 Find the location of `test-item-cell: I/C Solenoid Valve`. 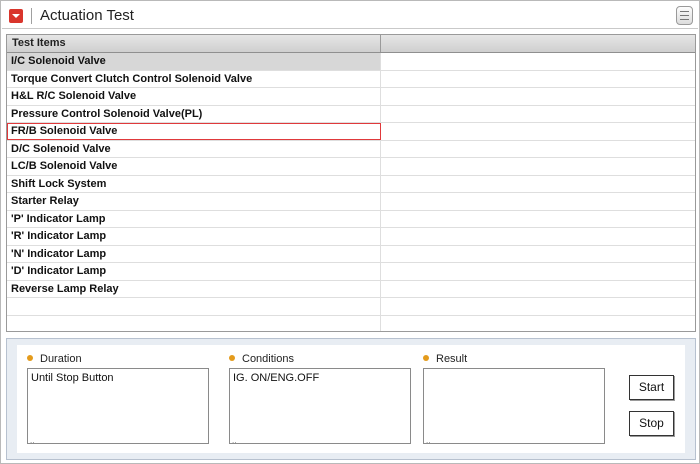

test-item-cell: I/C Solenoid Valve is located at coordinates (194, 61).